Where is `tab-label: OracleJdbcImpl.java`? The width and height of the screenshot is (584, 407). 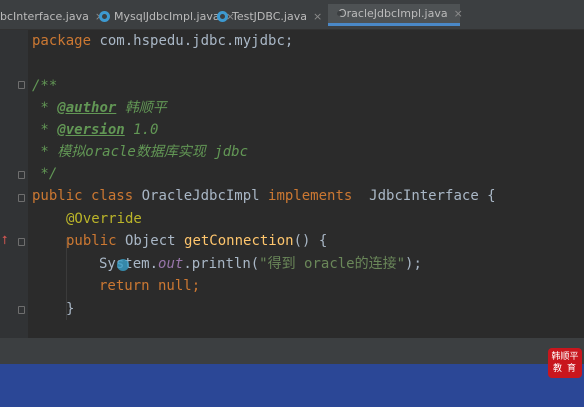 tab-label: OracleJdbcImpl.java is located at coordinates (393, 13).